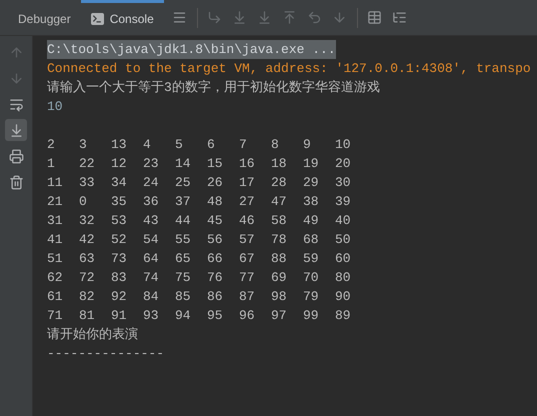  What do you see at coordinates (307, 145) in the screenshot?
I see `number-cell-text: 9` at bounding box center [307, 145].